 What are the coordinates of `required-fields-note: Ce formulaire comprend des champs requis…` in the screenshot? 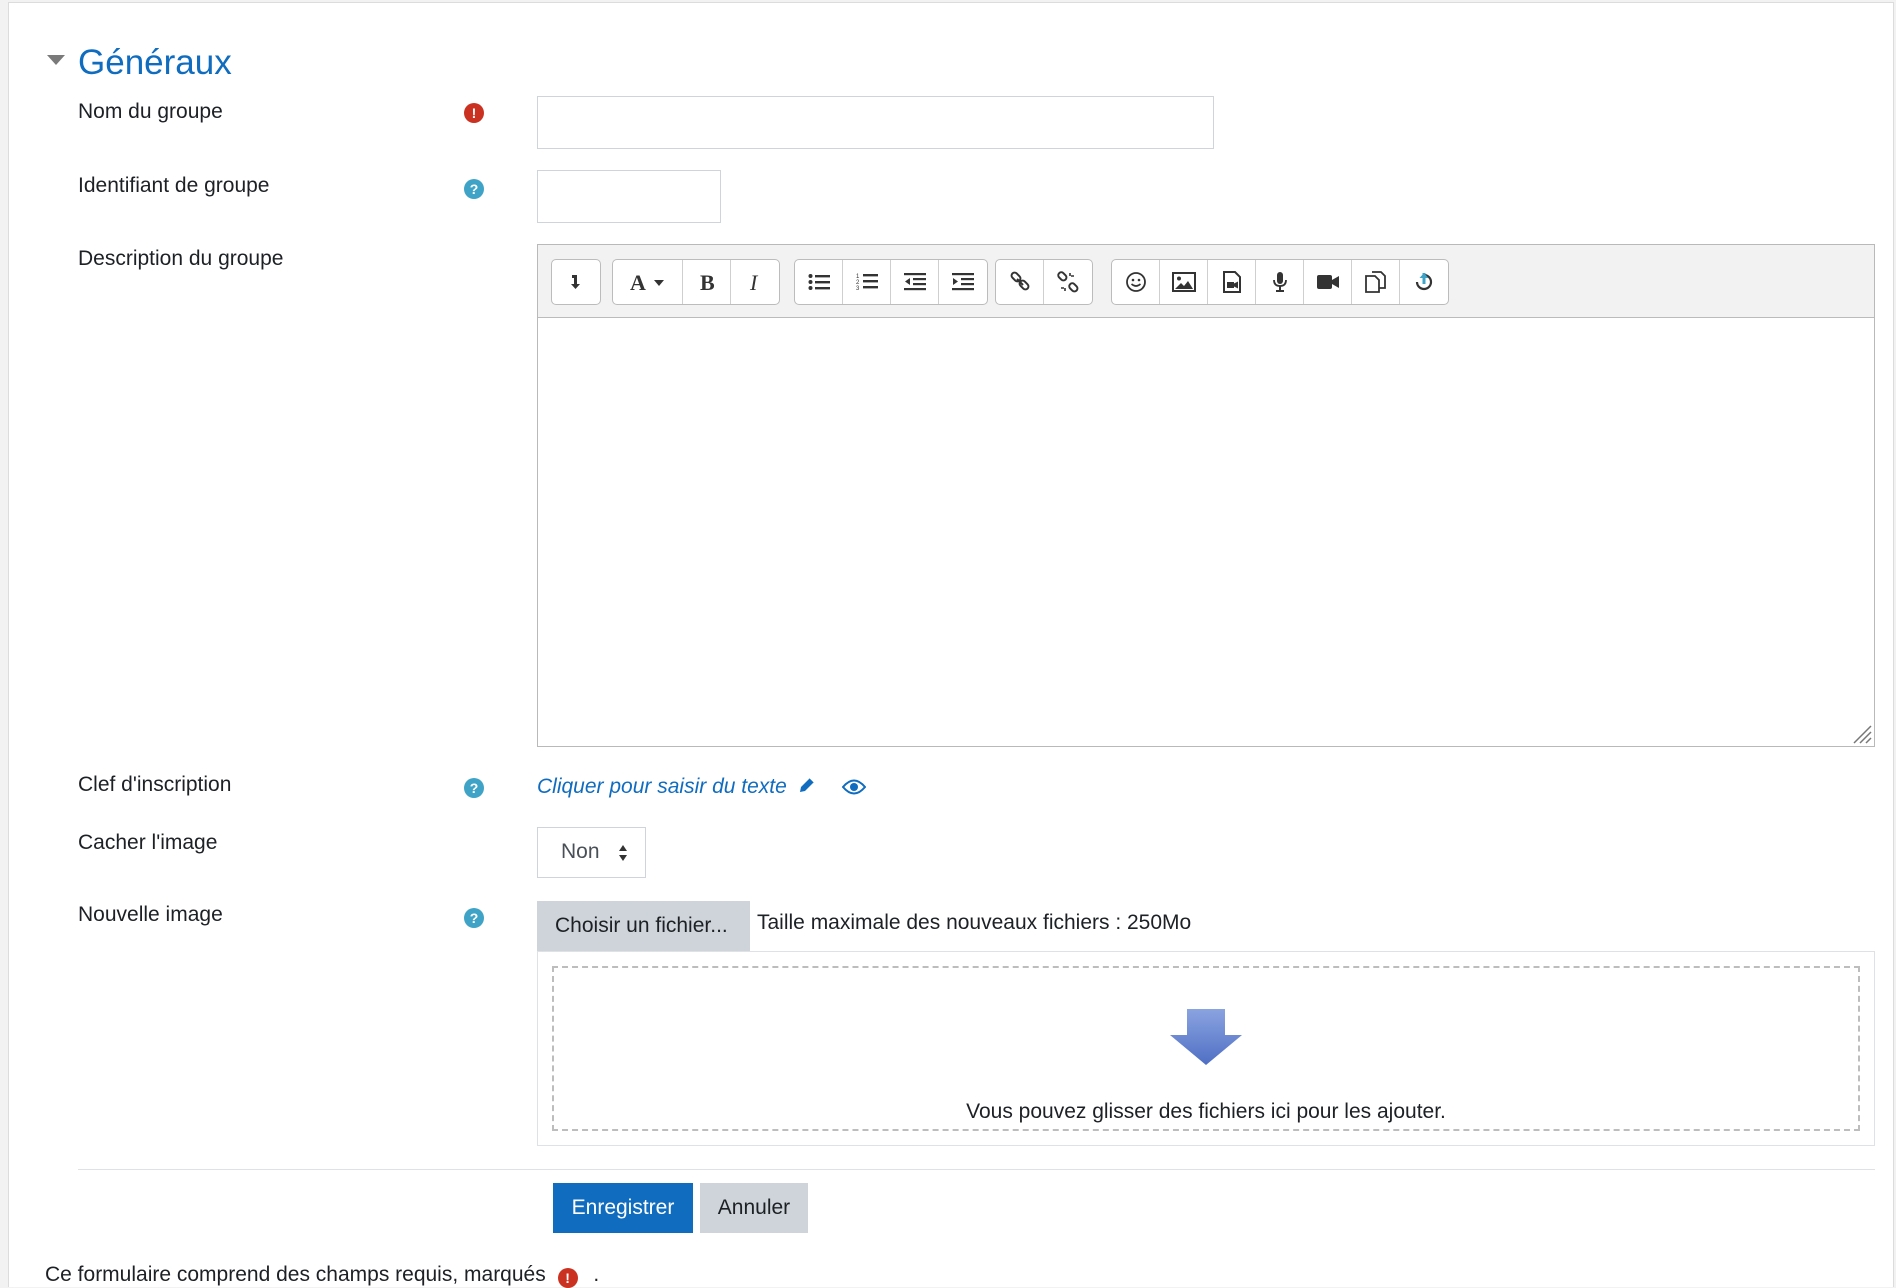 It's located at (322, 1275).